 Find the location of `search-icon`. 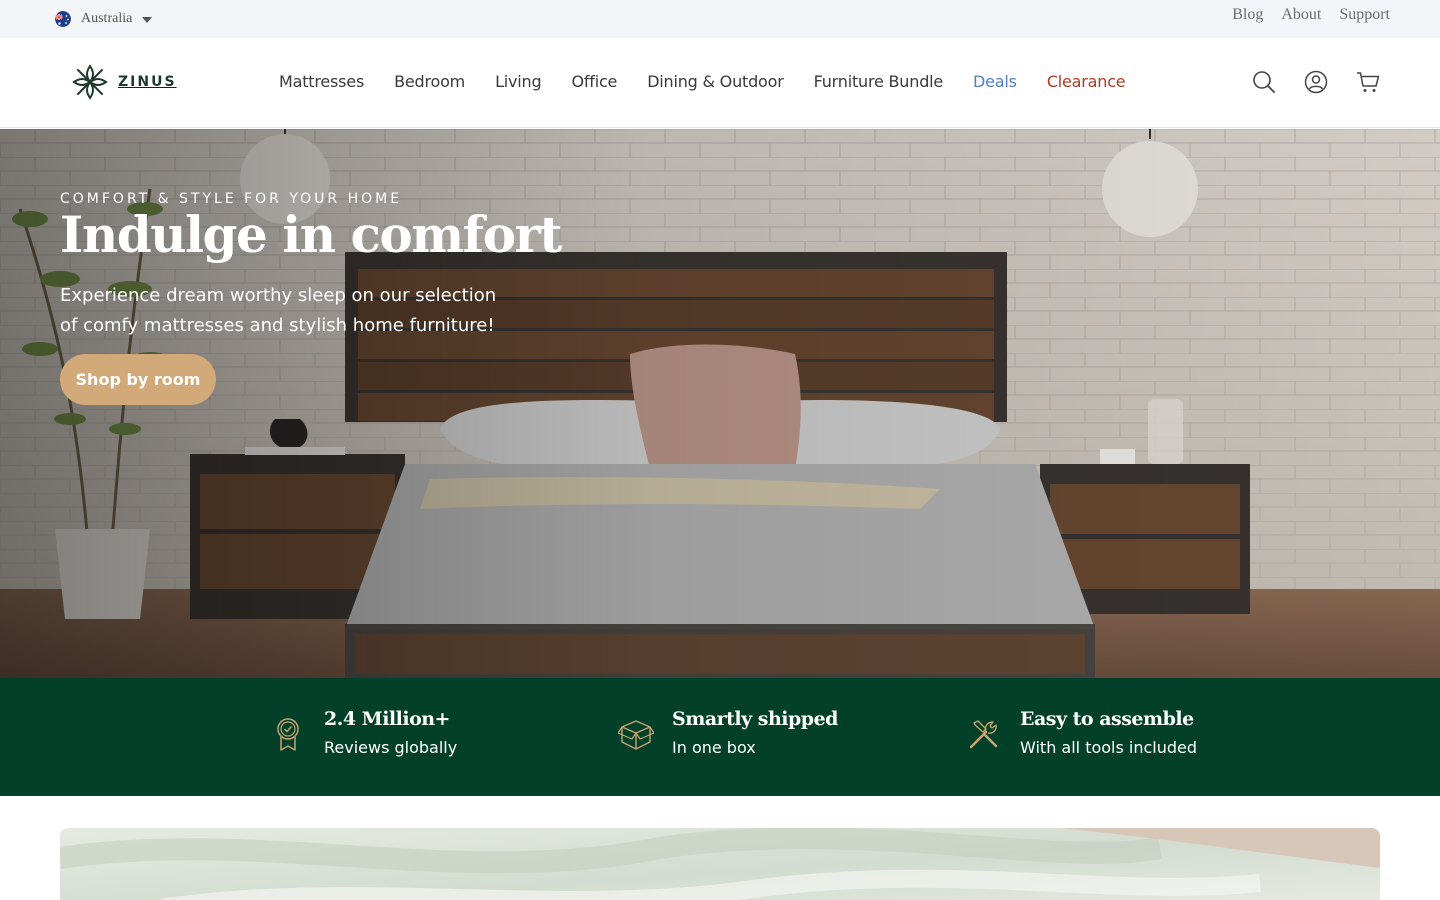

search-icon is located at coordinates (1264, 82).